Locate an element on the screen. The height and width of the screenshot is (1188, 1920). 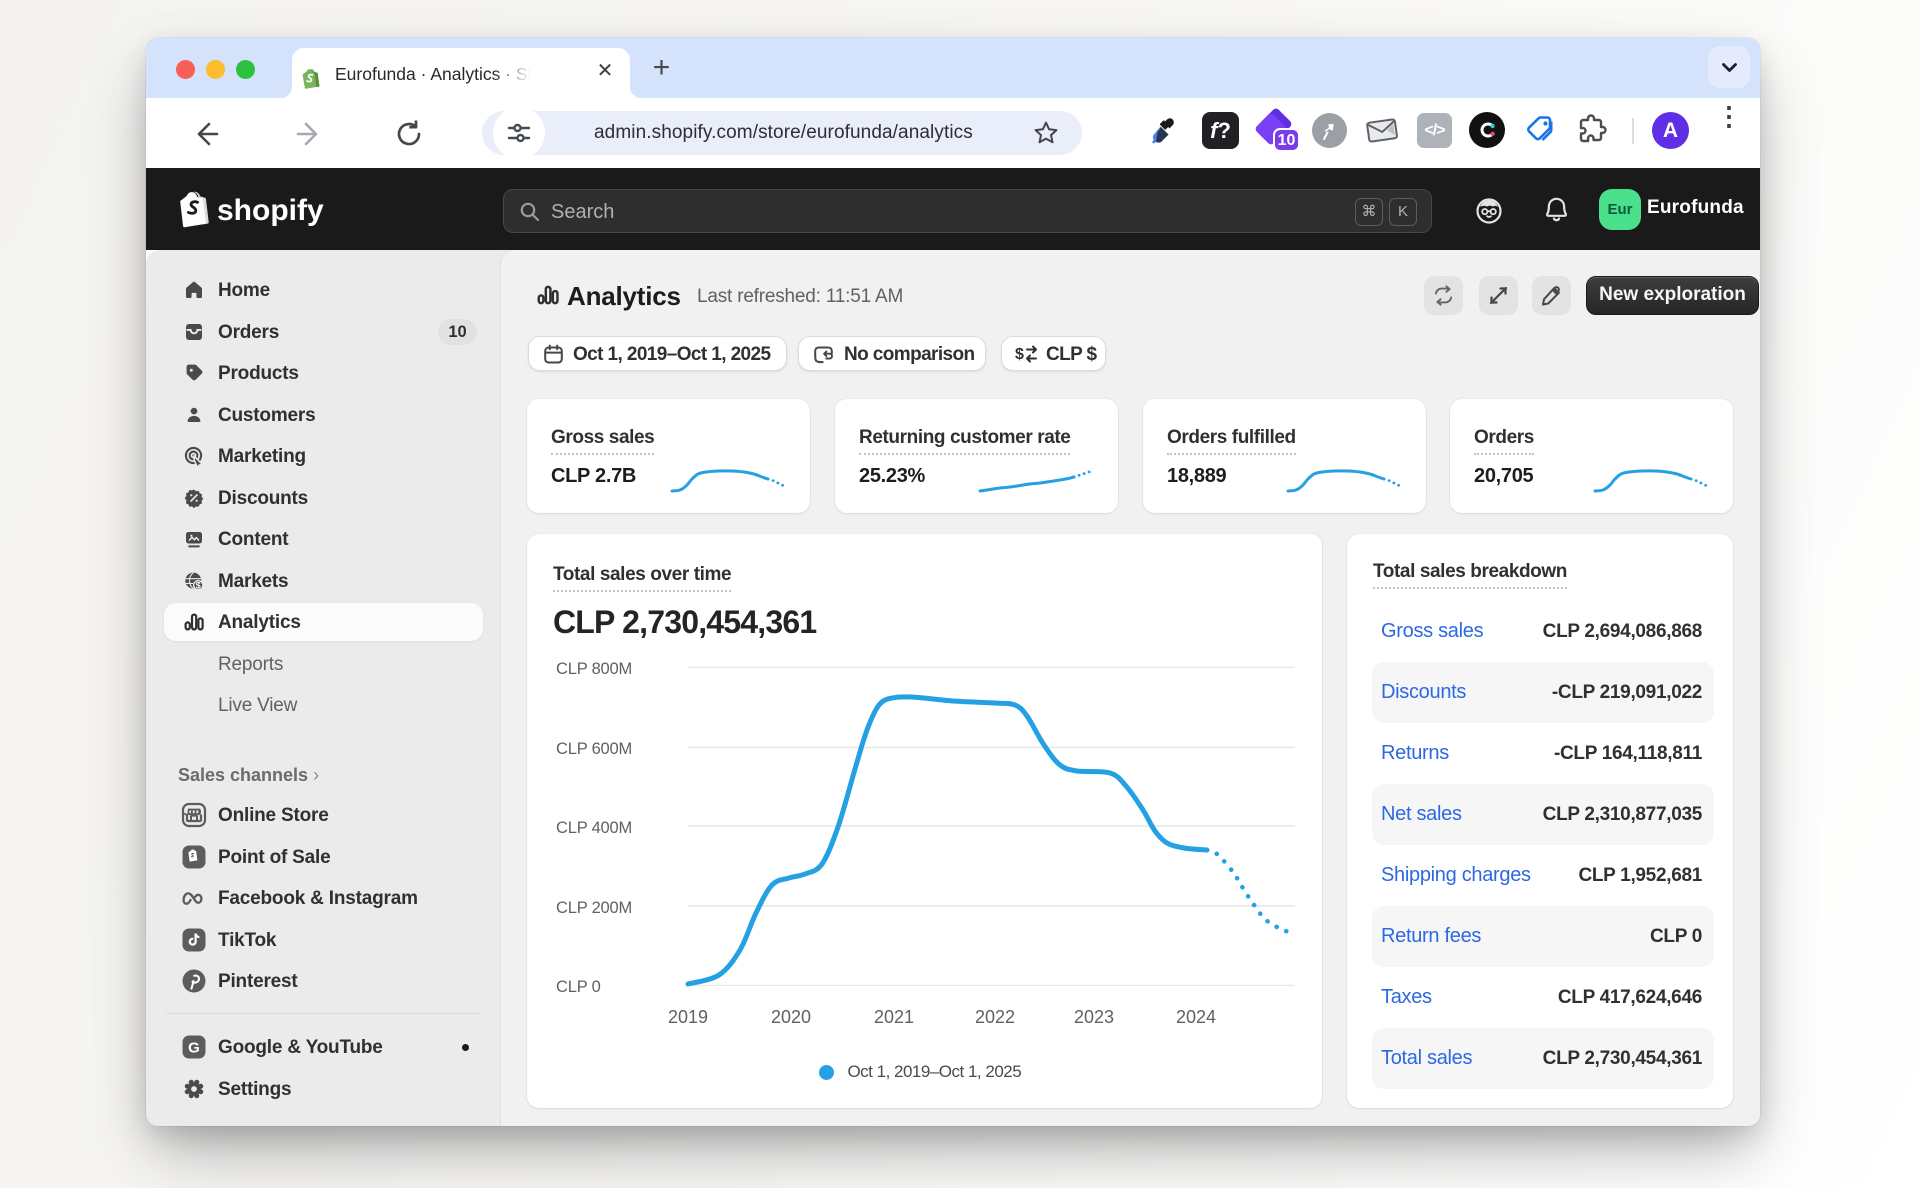
svg-text: CLP 600M is located at coordinates (594, 749).